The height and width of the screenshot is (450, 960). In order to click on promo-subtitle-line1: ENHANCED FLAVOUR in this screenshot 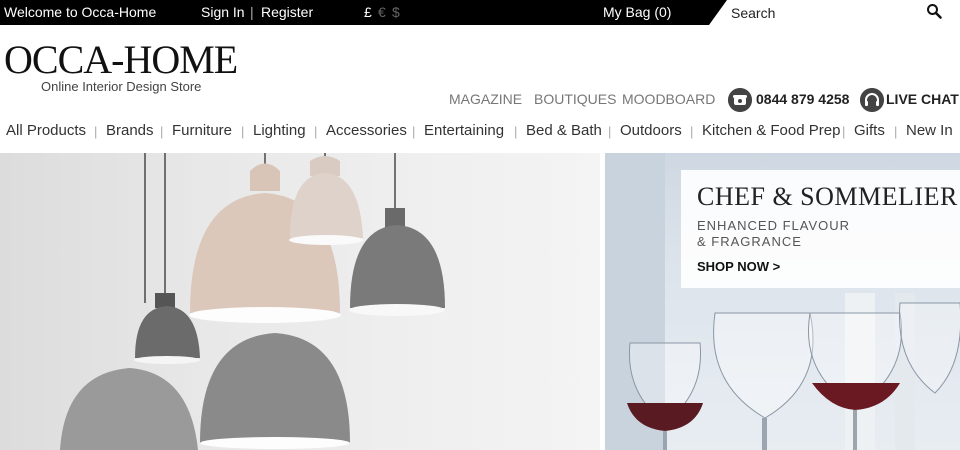, I will do `click(774, 225)`.